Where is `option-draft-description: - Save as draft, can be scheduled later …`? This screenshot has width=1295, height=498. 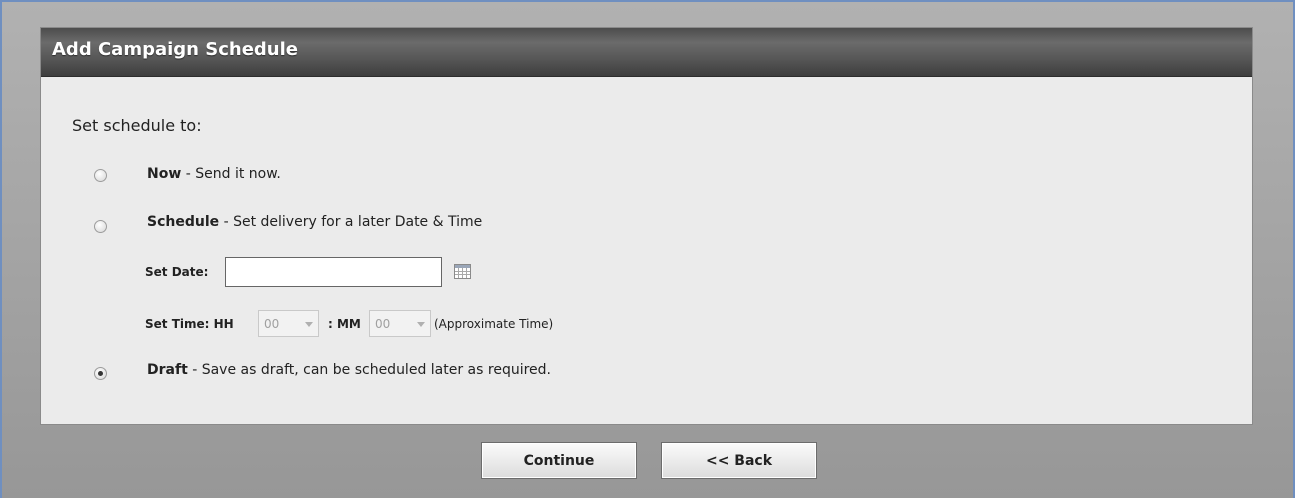 option-draft-description: - Save as draft, can be scheduled later … is located at coordinates (369, 370).